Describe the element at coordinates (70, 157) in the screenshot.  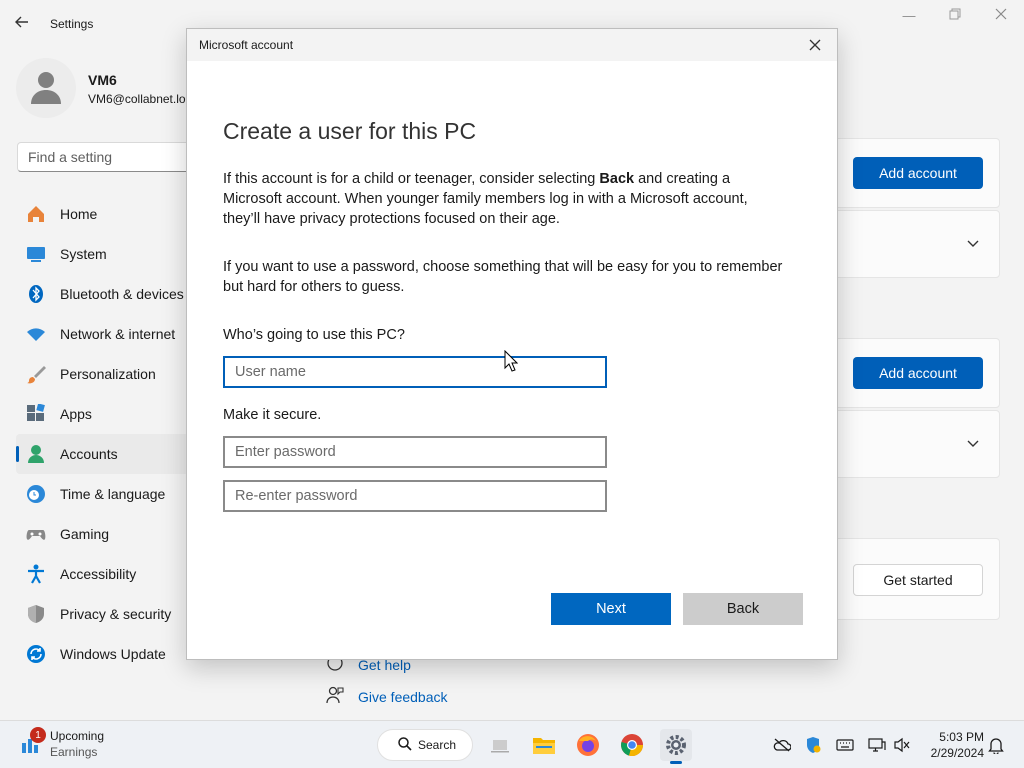
I see `find-setting-placeholder: Find a setting` at that location.